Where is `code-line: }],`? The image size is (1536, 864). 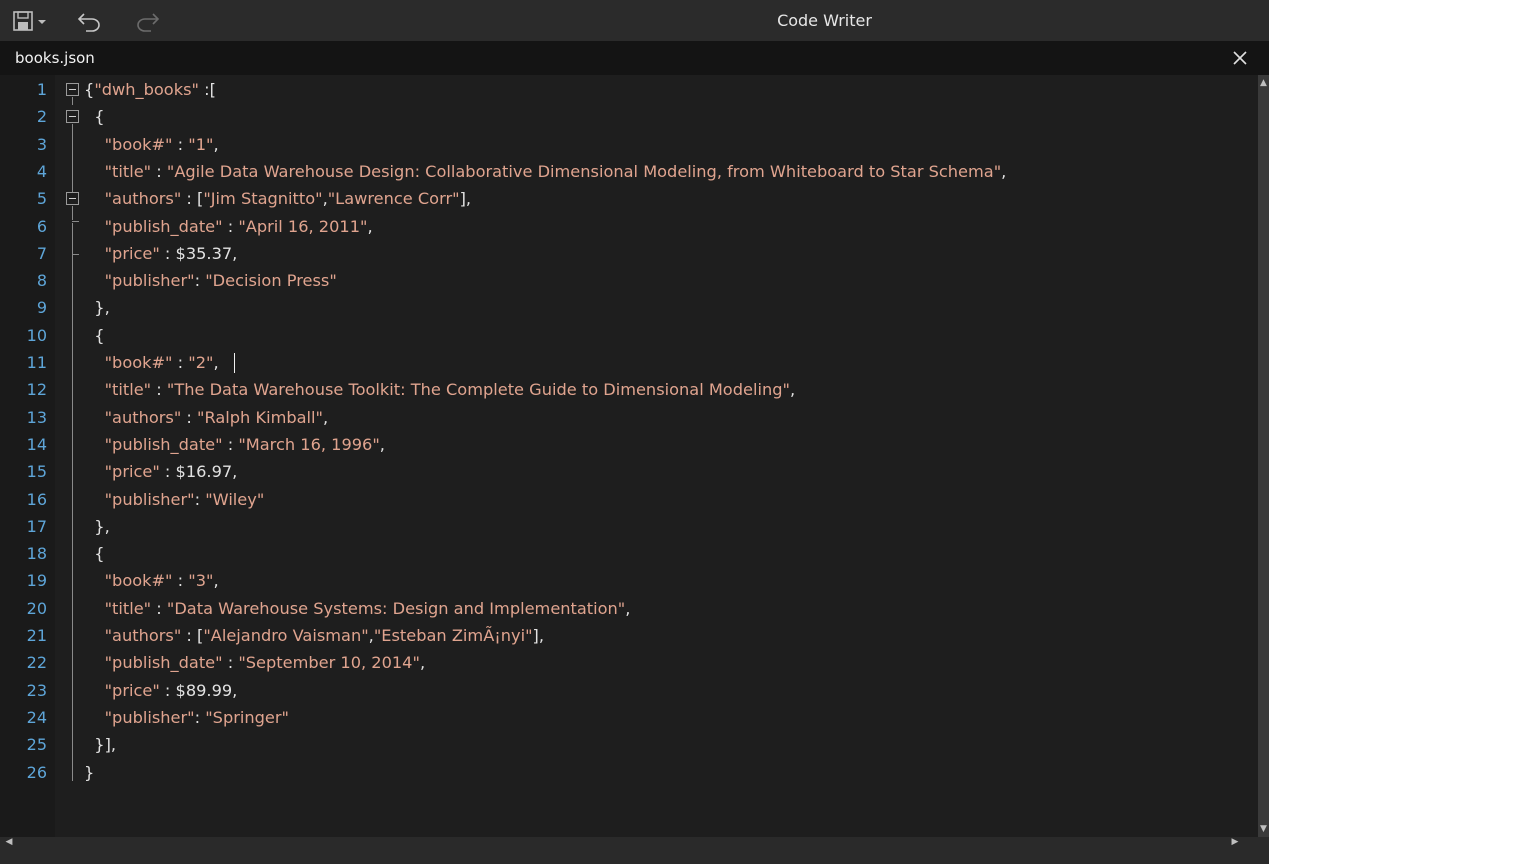 code-line: }], is located at coordinates (100, 744).